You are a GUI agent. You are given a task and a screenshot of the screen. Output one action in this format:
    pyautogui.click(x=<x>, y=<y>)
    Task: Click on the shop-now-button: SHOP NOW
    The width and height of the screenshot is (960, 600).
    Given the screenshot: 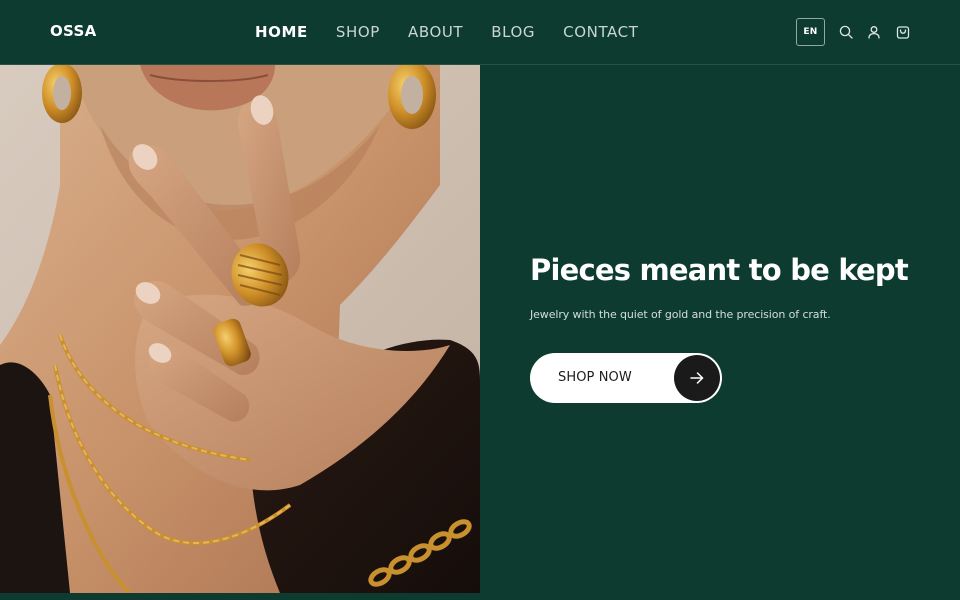 What is the action you would take?
    pyautogui.click(x=626, y=378)
    